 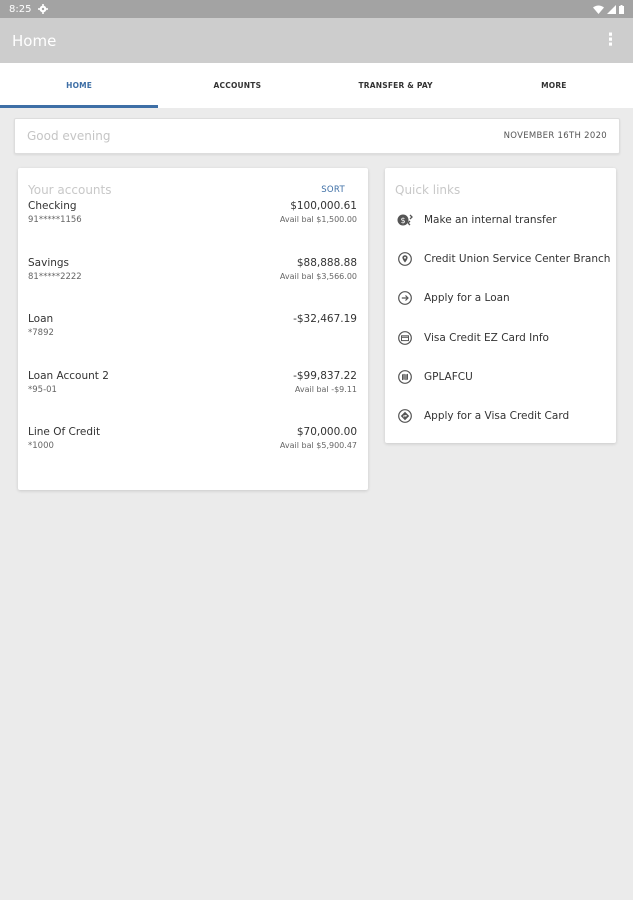 What do you see at coordinates (326, 432) in the screenshot?
I see `account-balance: $70,000.00` at bounding box center [326, 432].